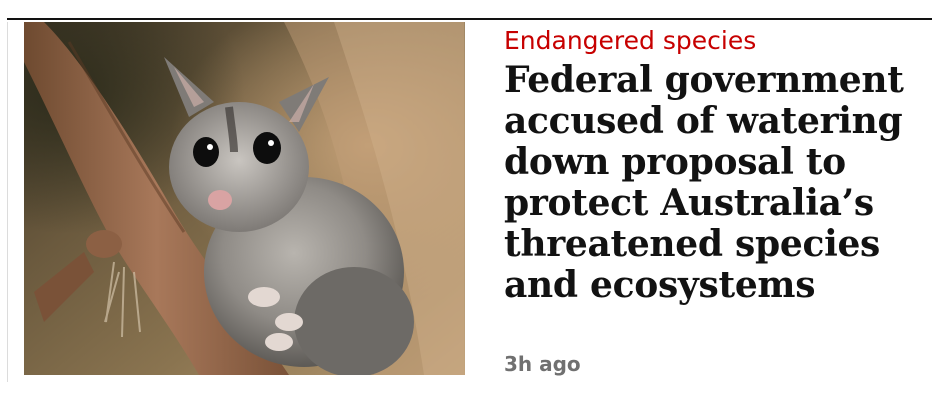 This screenshot has height=414, width=932. What do you see at coordinates (542, 364) in the screenshot?
I see `timestamp: 3h ago` at bounding box center [542, 364].